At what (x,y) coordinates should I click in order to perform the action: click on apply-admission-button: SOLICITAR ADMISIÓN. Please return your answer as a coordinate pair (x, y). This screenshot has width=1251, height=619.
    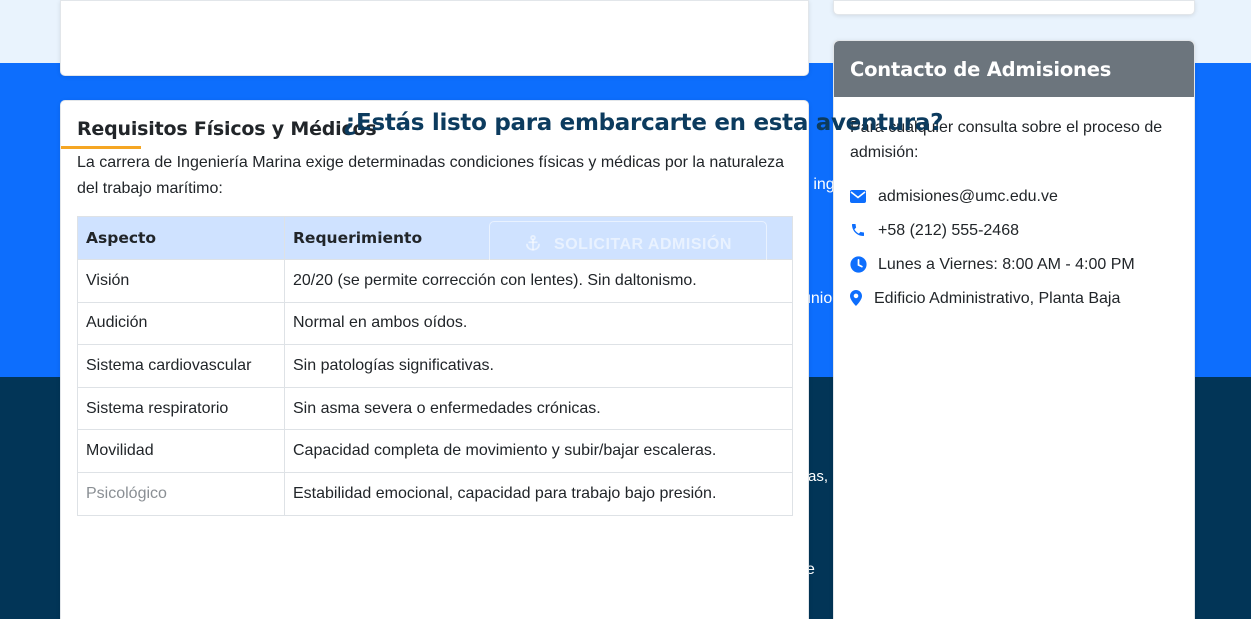
    Looking at the image, I should click on (628, 245).